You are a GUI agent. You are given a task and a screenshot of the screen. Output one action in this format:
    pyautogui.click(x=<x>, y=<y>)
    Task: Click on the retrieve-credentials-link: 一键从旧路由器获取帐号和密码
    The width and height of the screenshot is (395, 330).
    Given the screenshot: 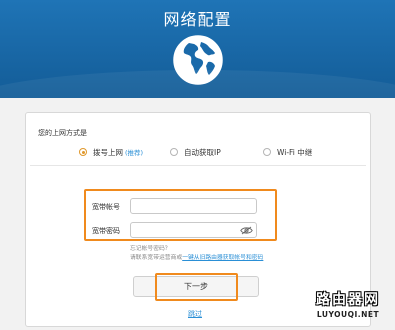 What is the action you would take?
    pyautogui.click(x=222, y=258)
    